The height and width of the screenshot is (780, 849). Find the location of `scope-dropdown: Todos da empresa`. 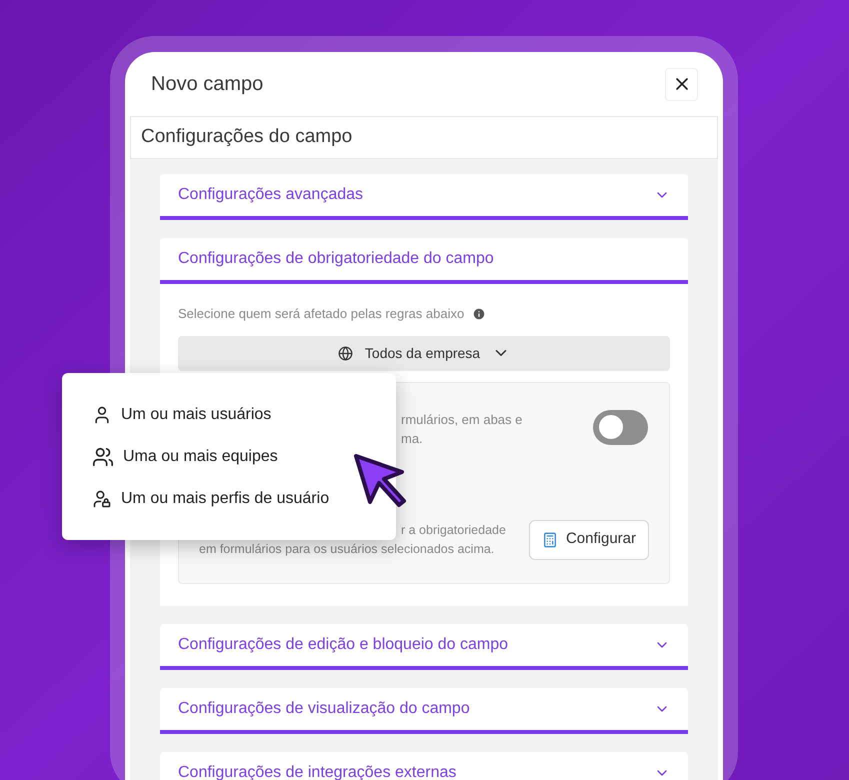

scope-dropdown: Todos da empresa is located at coordinates (424, 353).